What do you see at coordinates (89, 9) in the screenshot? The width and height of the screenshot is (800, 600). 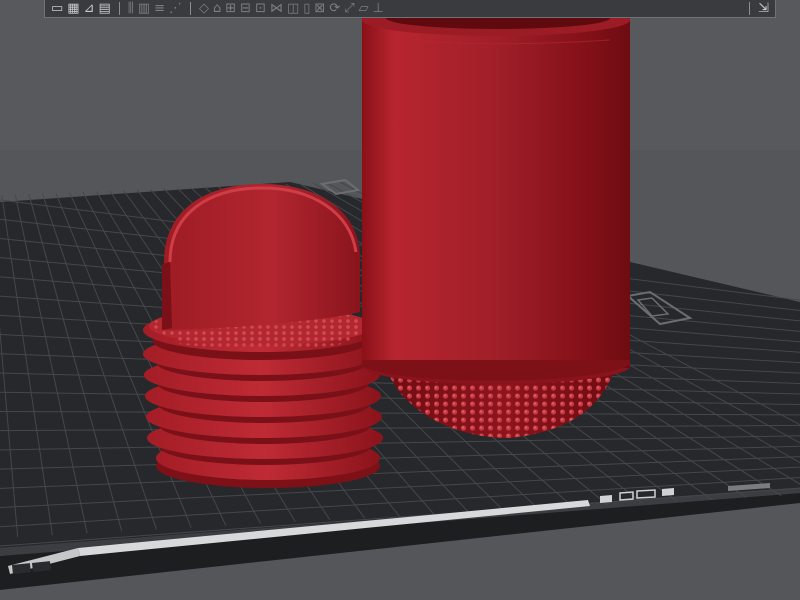 I see `orientation-icon: ⊿` at bounding box center [89, 9].